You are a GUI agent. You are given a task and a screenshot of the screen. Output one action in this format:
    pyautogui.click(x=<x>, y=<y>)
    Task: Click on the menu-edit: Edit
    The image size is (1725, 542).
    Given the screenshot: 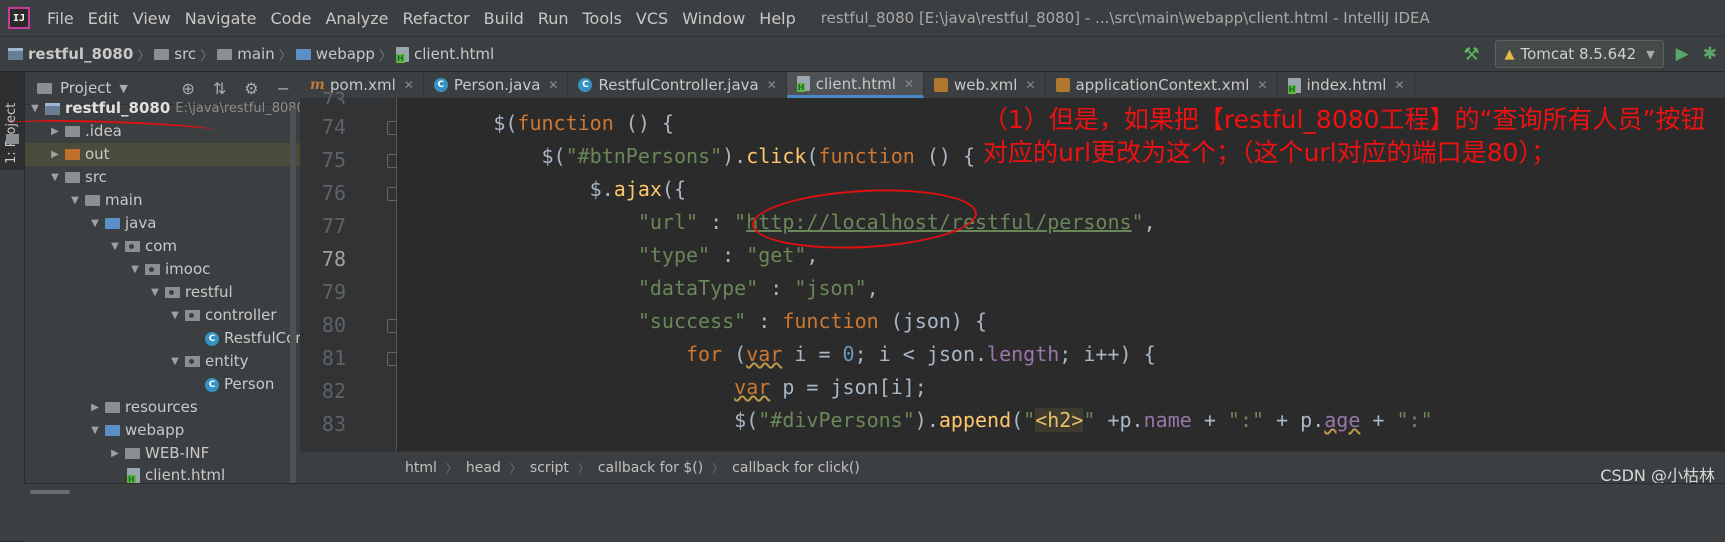 What is the action you would take?
    pyautogui.click(x=103, y=18)
    